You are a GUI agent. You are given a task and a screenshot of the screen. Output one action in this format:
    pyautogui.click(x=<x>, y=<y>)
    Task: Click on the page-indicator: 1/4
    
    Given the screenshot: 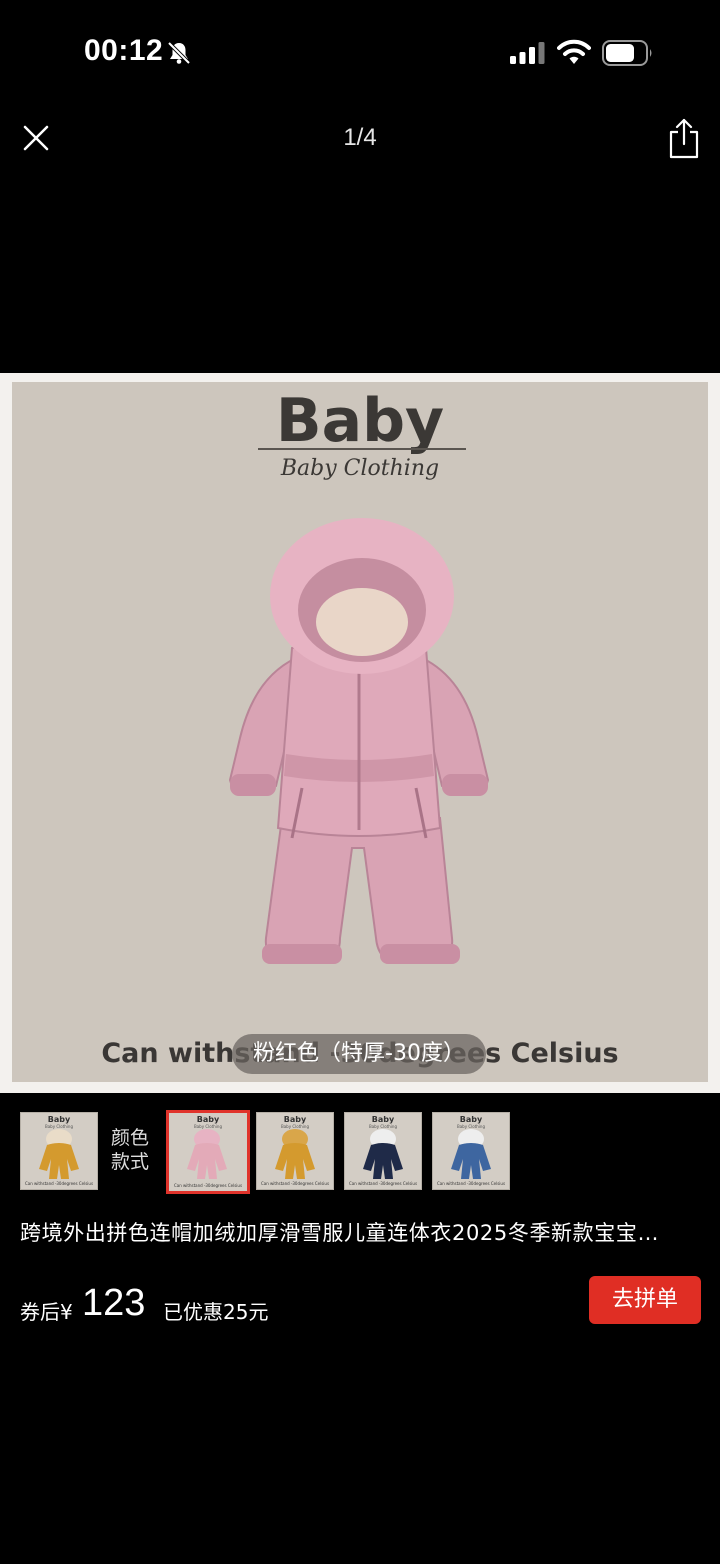 What is the action you would take?
    pyautogui.click(x=360, y=137)
    